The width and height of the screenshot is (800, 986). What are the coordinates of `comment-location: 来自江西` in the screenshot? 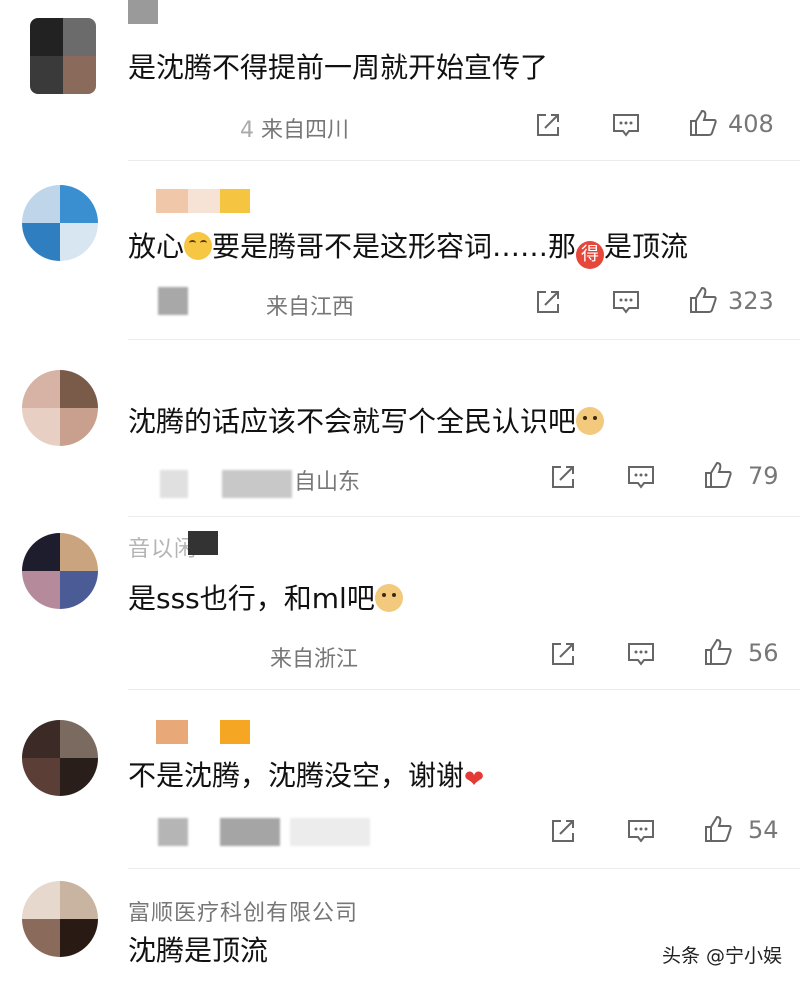 It's located at (310, 307).